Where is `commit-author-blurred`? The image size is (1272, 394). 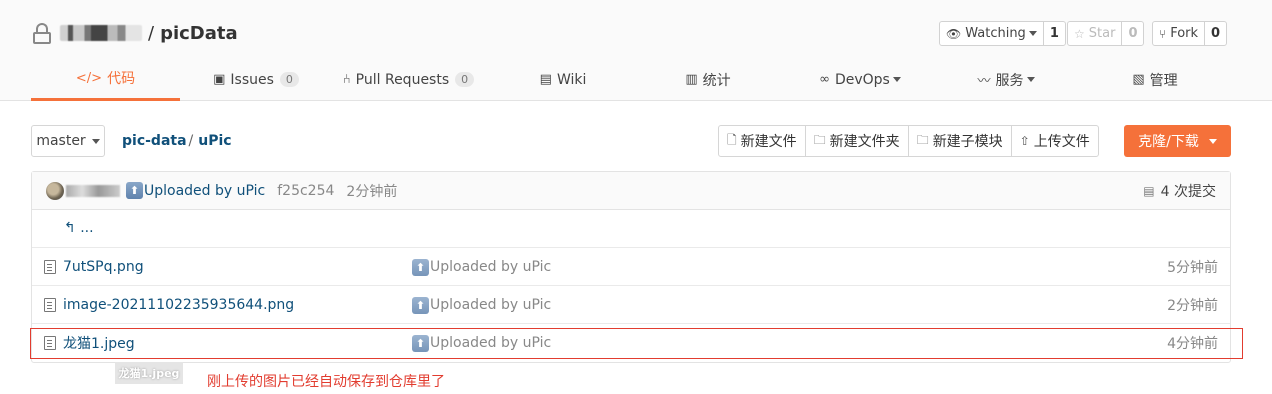 commit-author-blurred is located at coordinates (93, 190).